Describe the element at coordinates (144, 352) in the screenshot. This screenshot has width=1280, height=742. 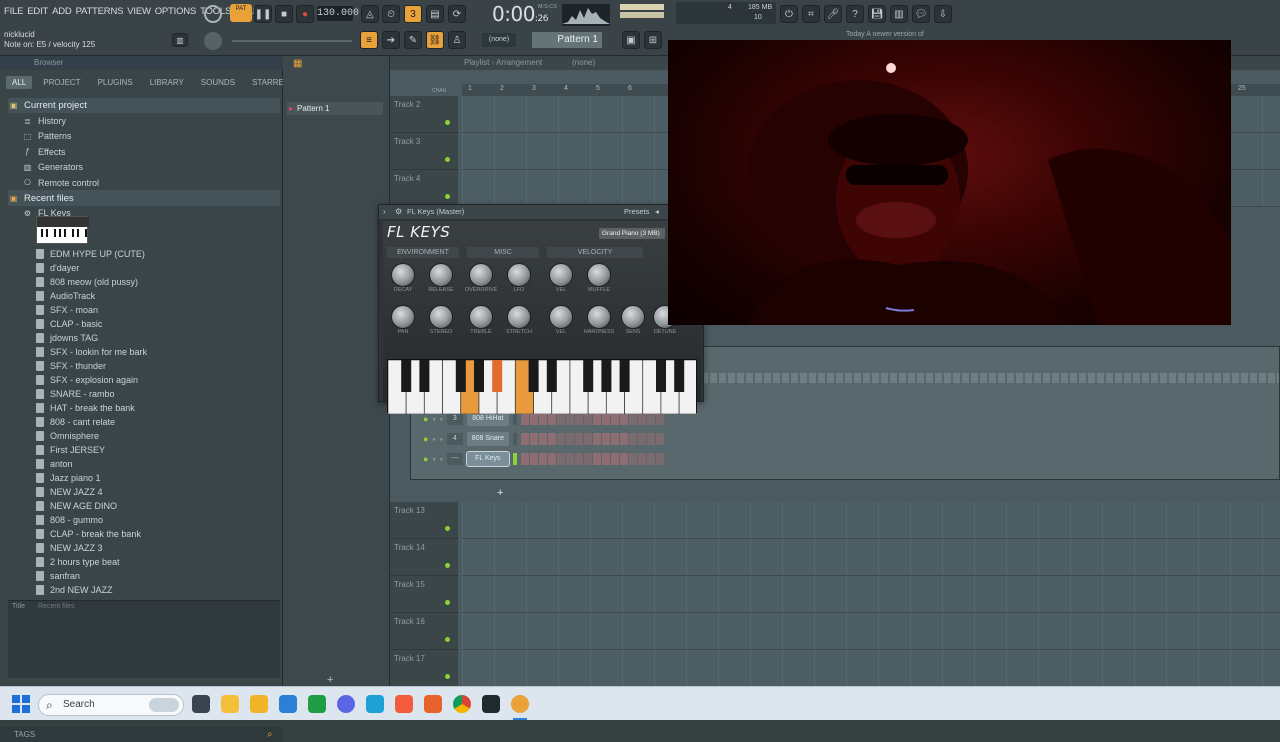
I see `recent-file-item: SFX - lookin for me bark` at that location.